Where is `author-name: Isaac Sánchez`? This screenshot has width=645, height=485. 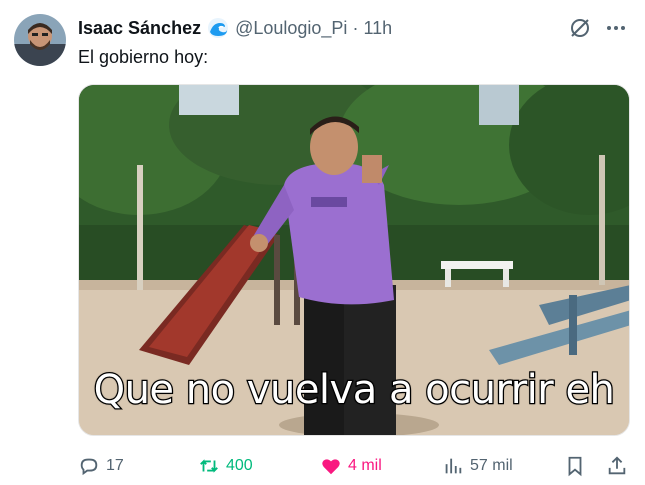
author-name: Isaac Sánchez is located at coordinates (139, 28).